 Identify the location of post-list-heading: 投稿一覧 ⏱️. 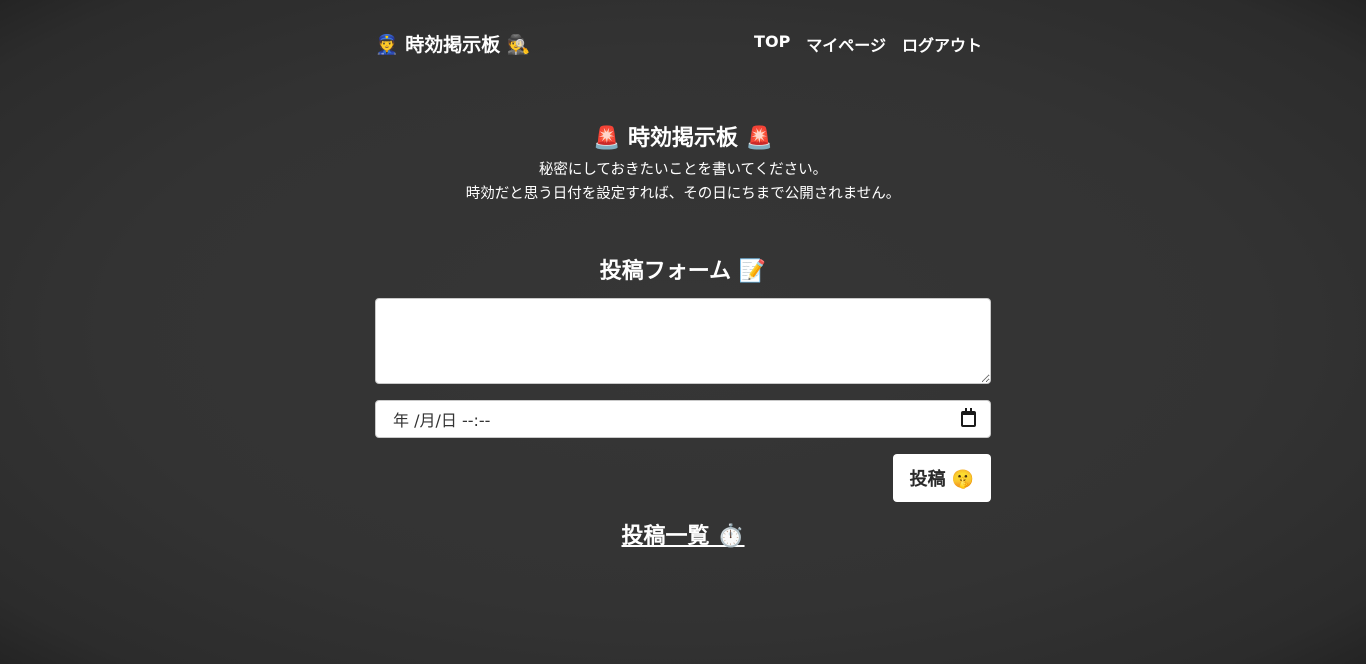
(683, 534).